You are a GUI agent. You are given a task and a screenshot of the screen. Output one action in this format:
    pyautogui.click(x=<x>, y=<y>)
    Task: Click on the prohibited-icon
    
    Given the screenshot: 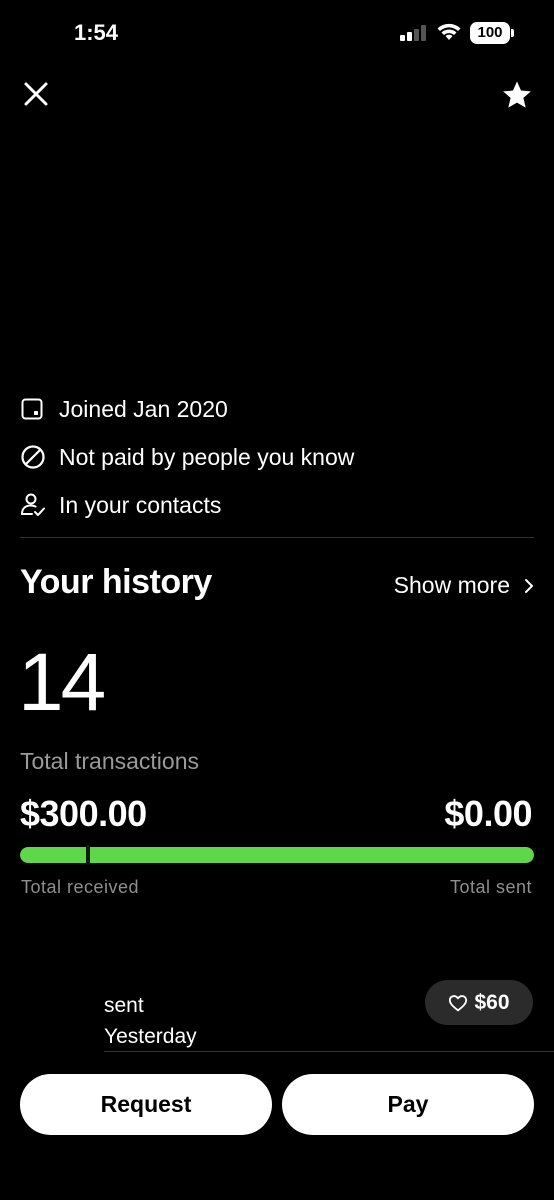 What is the action you would take?
    pyautogui.click(x=35, y=457)
    